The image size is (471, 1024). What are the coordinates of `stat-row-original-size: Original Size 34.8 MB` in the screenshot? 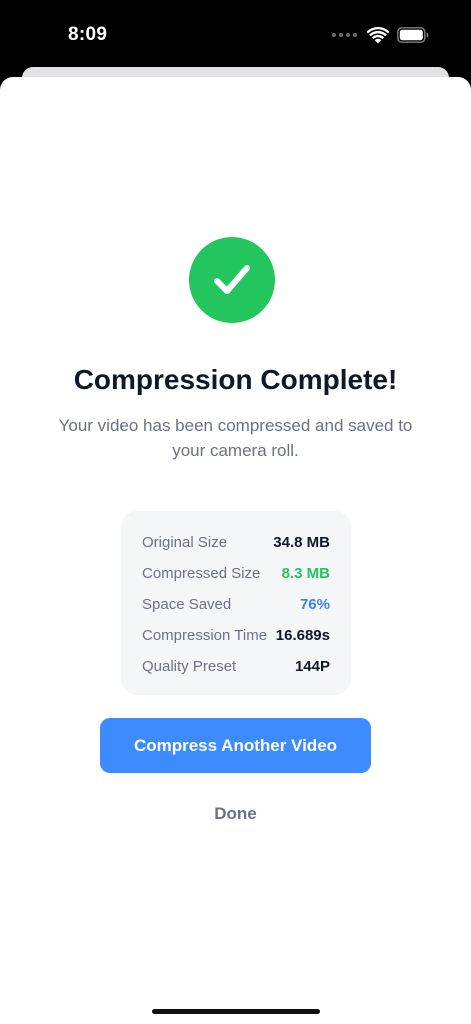 It's located at (236, 542).